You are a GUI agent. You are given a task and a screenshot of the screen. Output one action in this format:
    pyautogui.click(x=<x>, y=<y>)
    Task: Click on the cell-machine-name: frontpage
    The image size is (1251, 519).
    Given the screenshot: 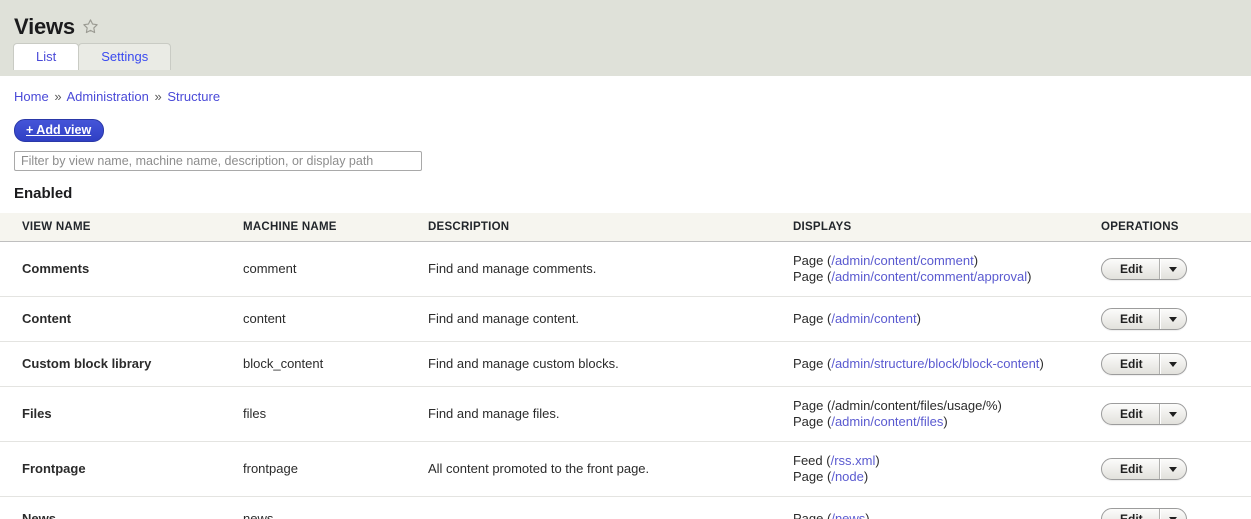 What is the action you would take?
    pyautogui.click(x=335, y=469)
    